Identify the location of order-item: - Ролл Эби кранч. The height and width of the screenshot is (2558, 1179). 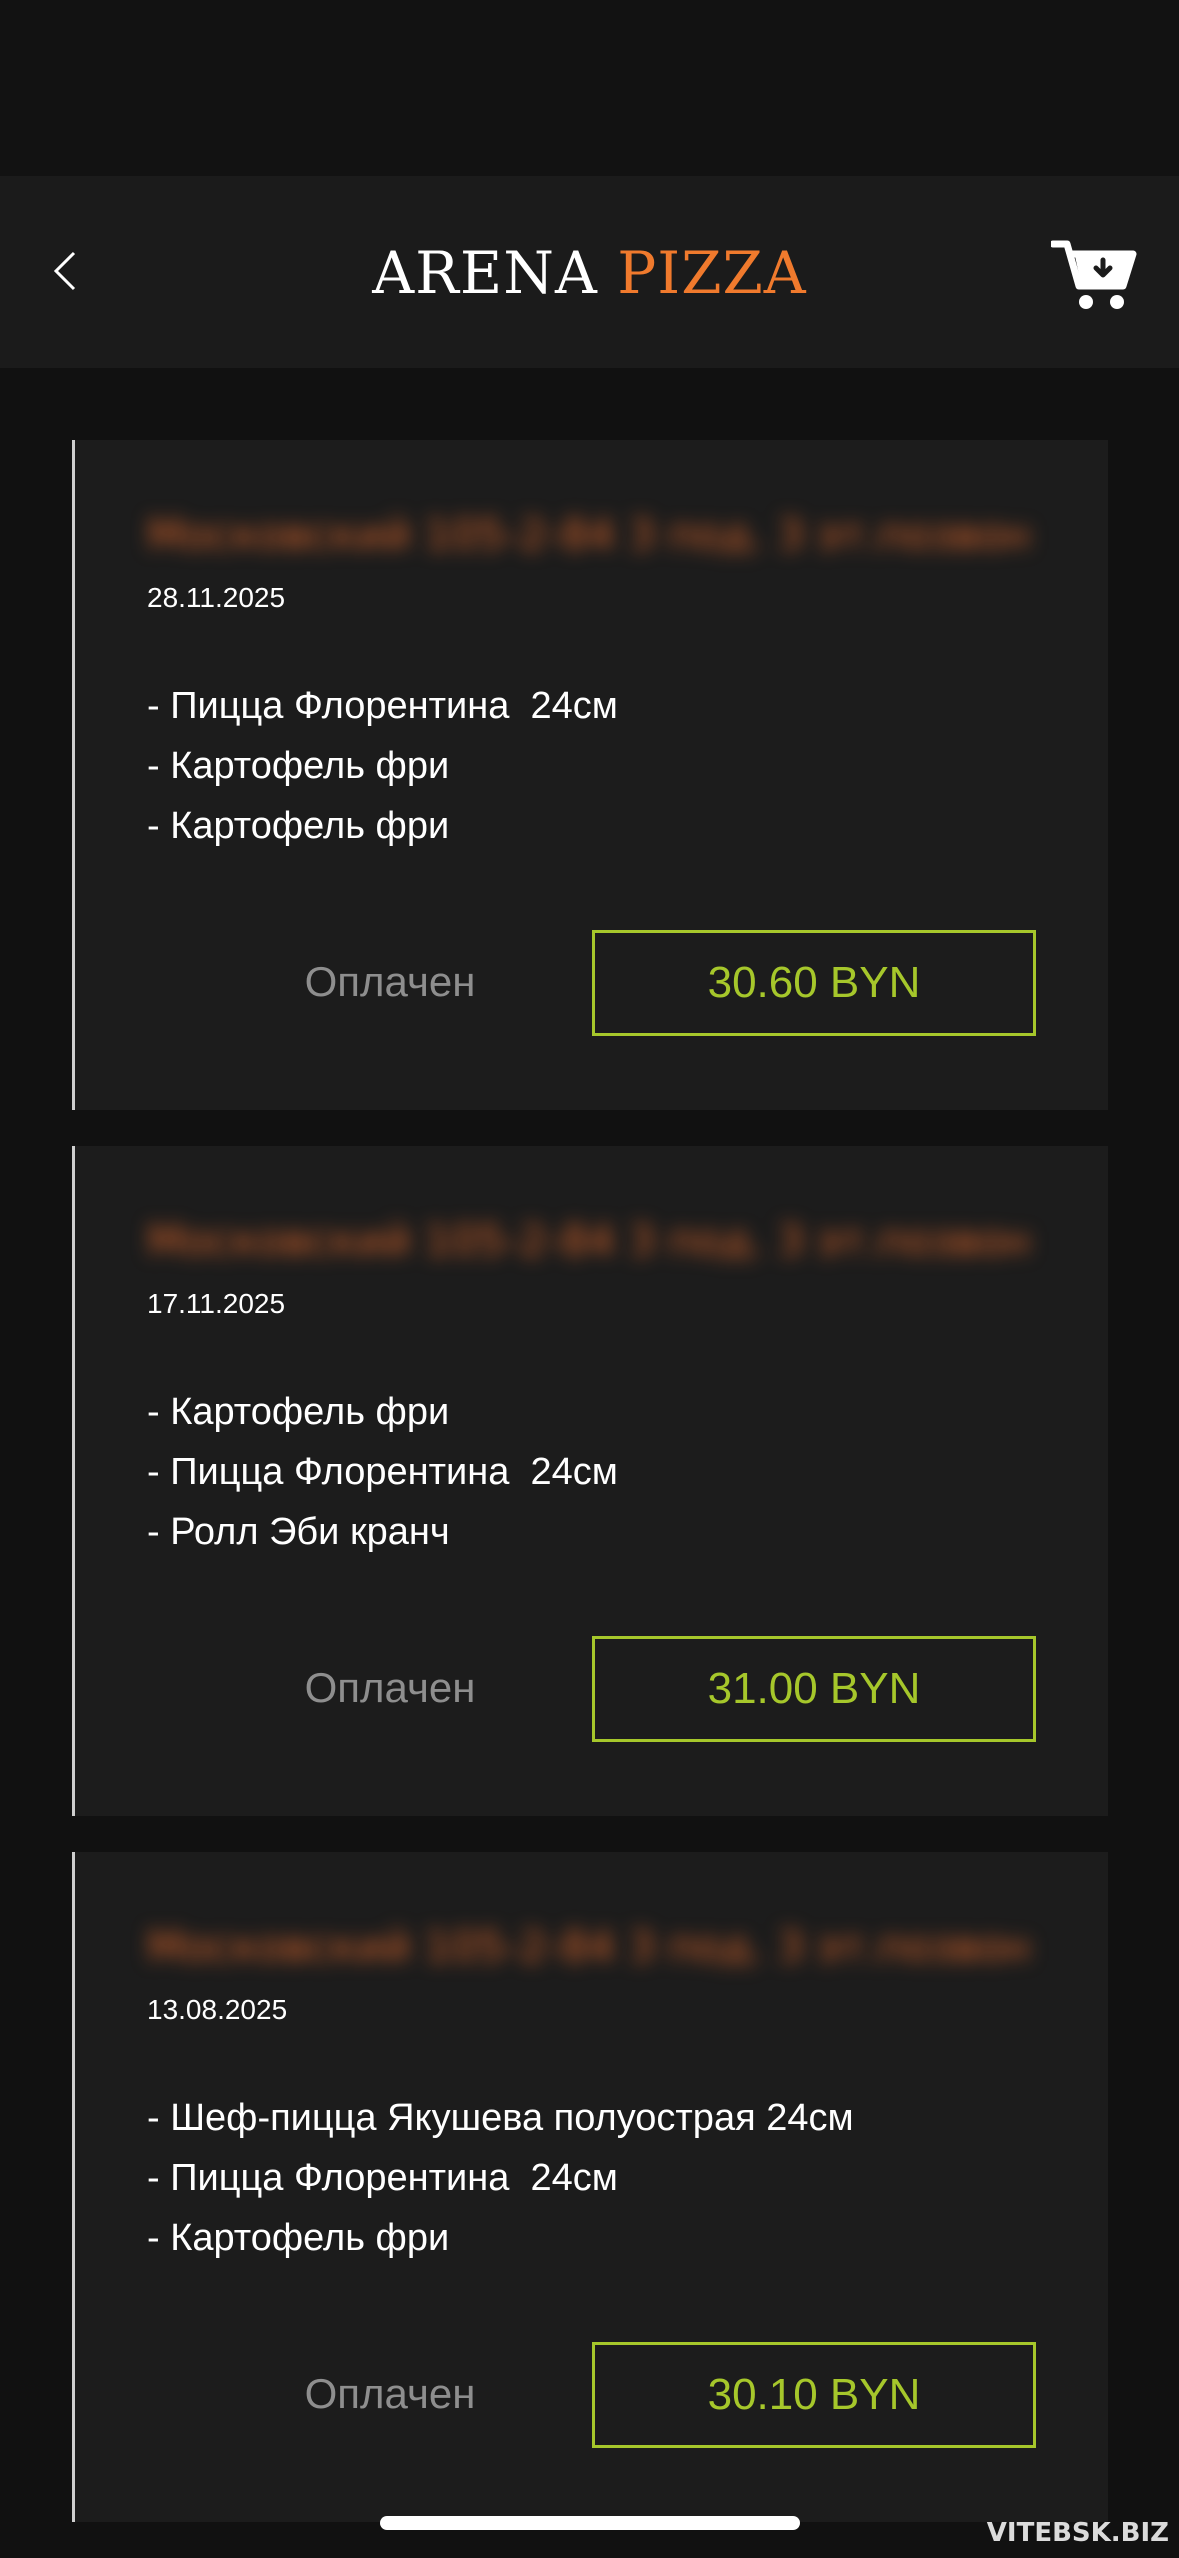
(298, 1532).